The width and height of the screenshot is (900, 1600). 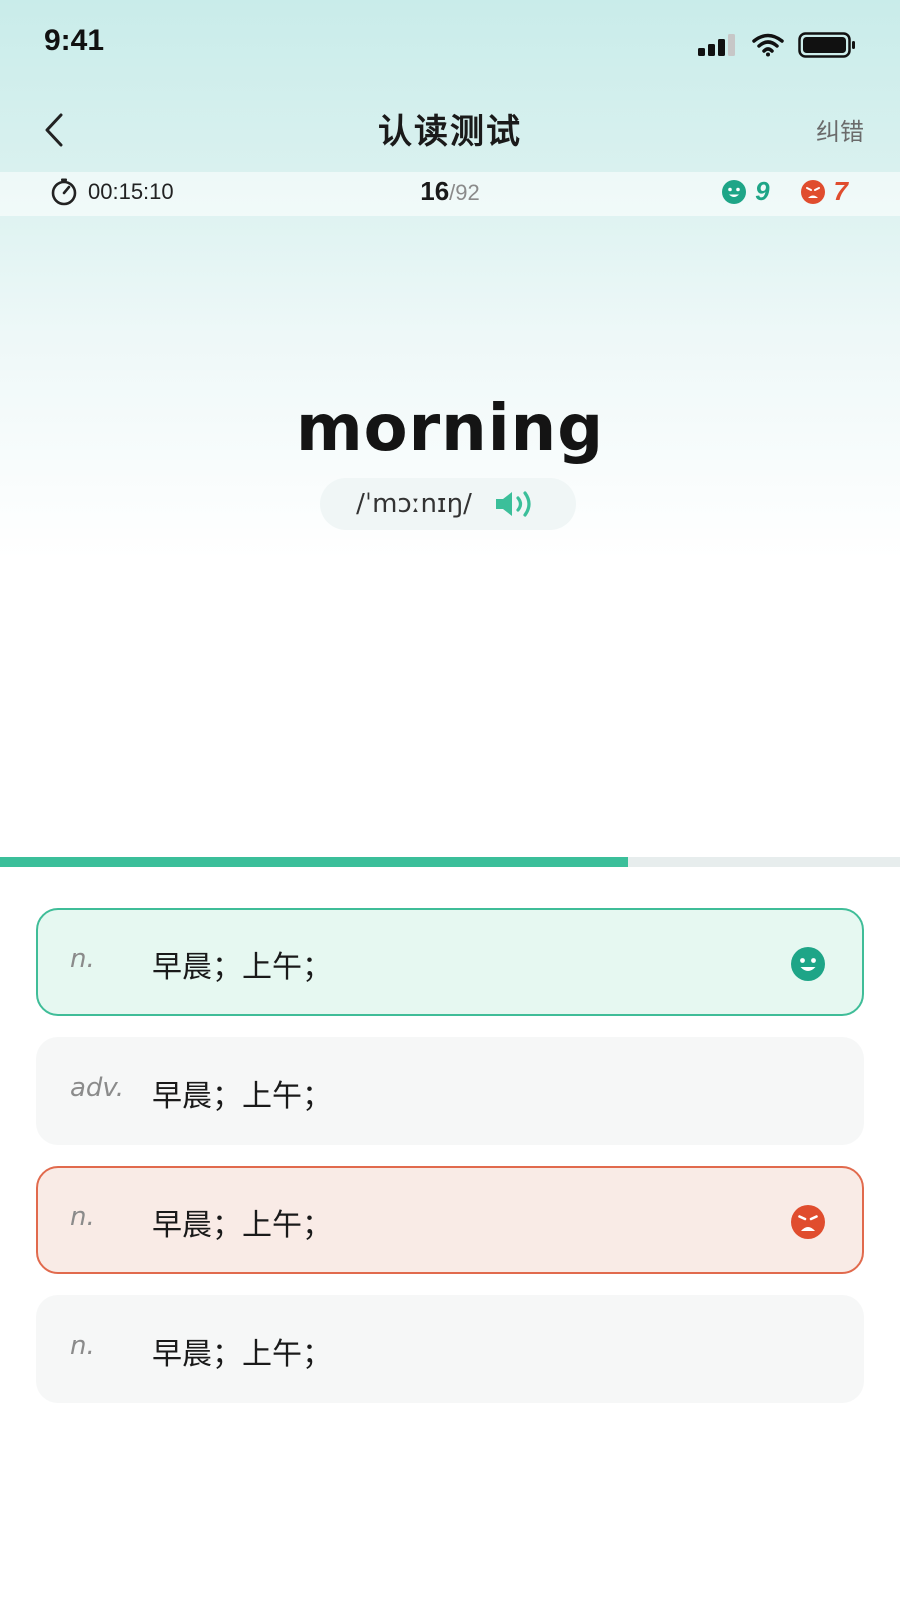 What do you see at coordinates (840, 191) in the screenshot?
I see `wrong-count: 7` at bounding box center [840, 191].